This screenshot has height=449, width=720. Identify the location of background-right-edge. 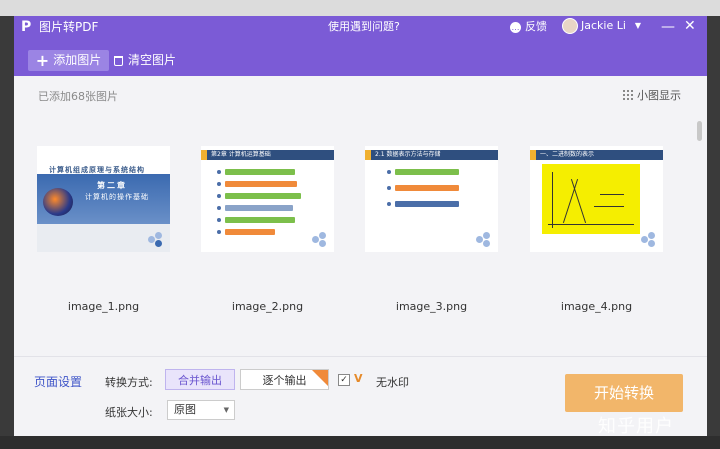
(713, 232).